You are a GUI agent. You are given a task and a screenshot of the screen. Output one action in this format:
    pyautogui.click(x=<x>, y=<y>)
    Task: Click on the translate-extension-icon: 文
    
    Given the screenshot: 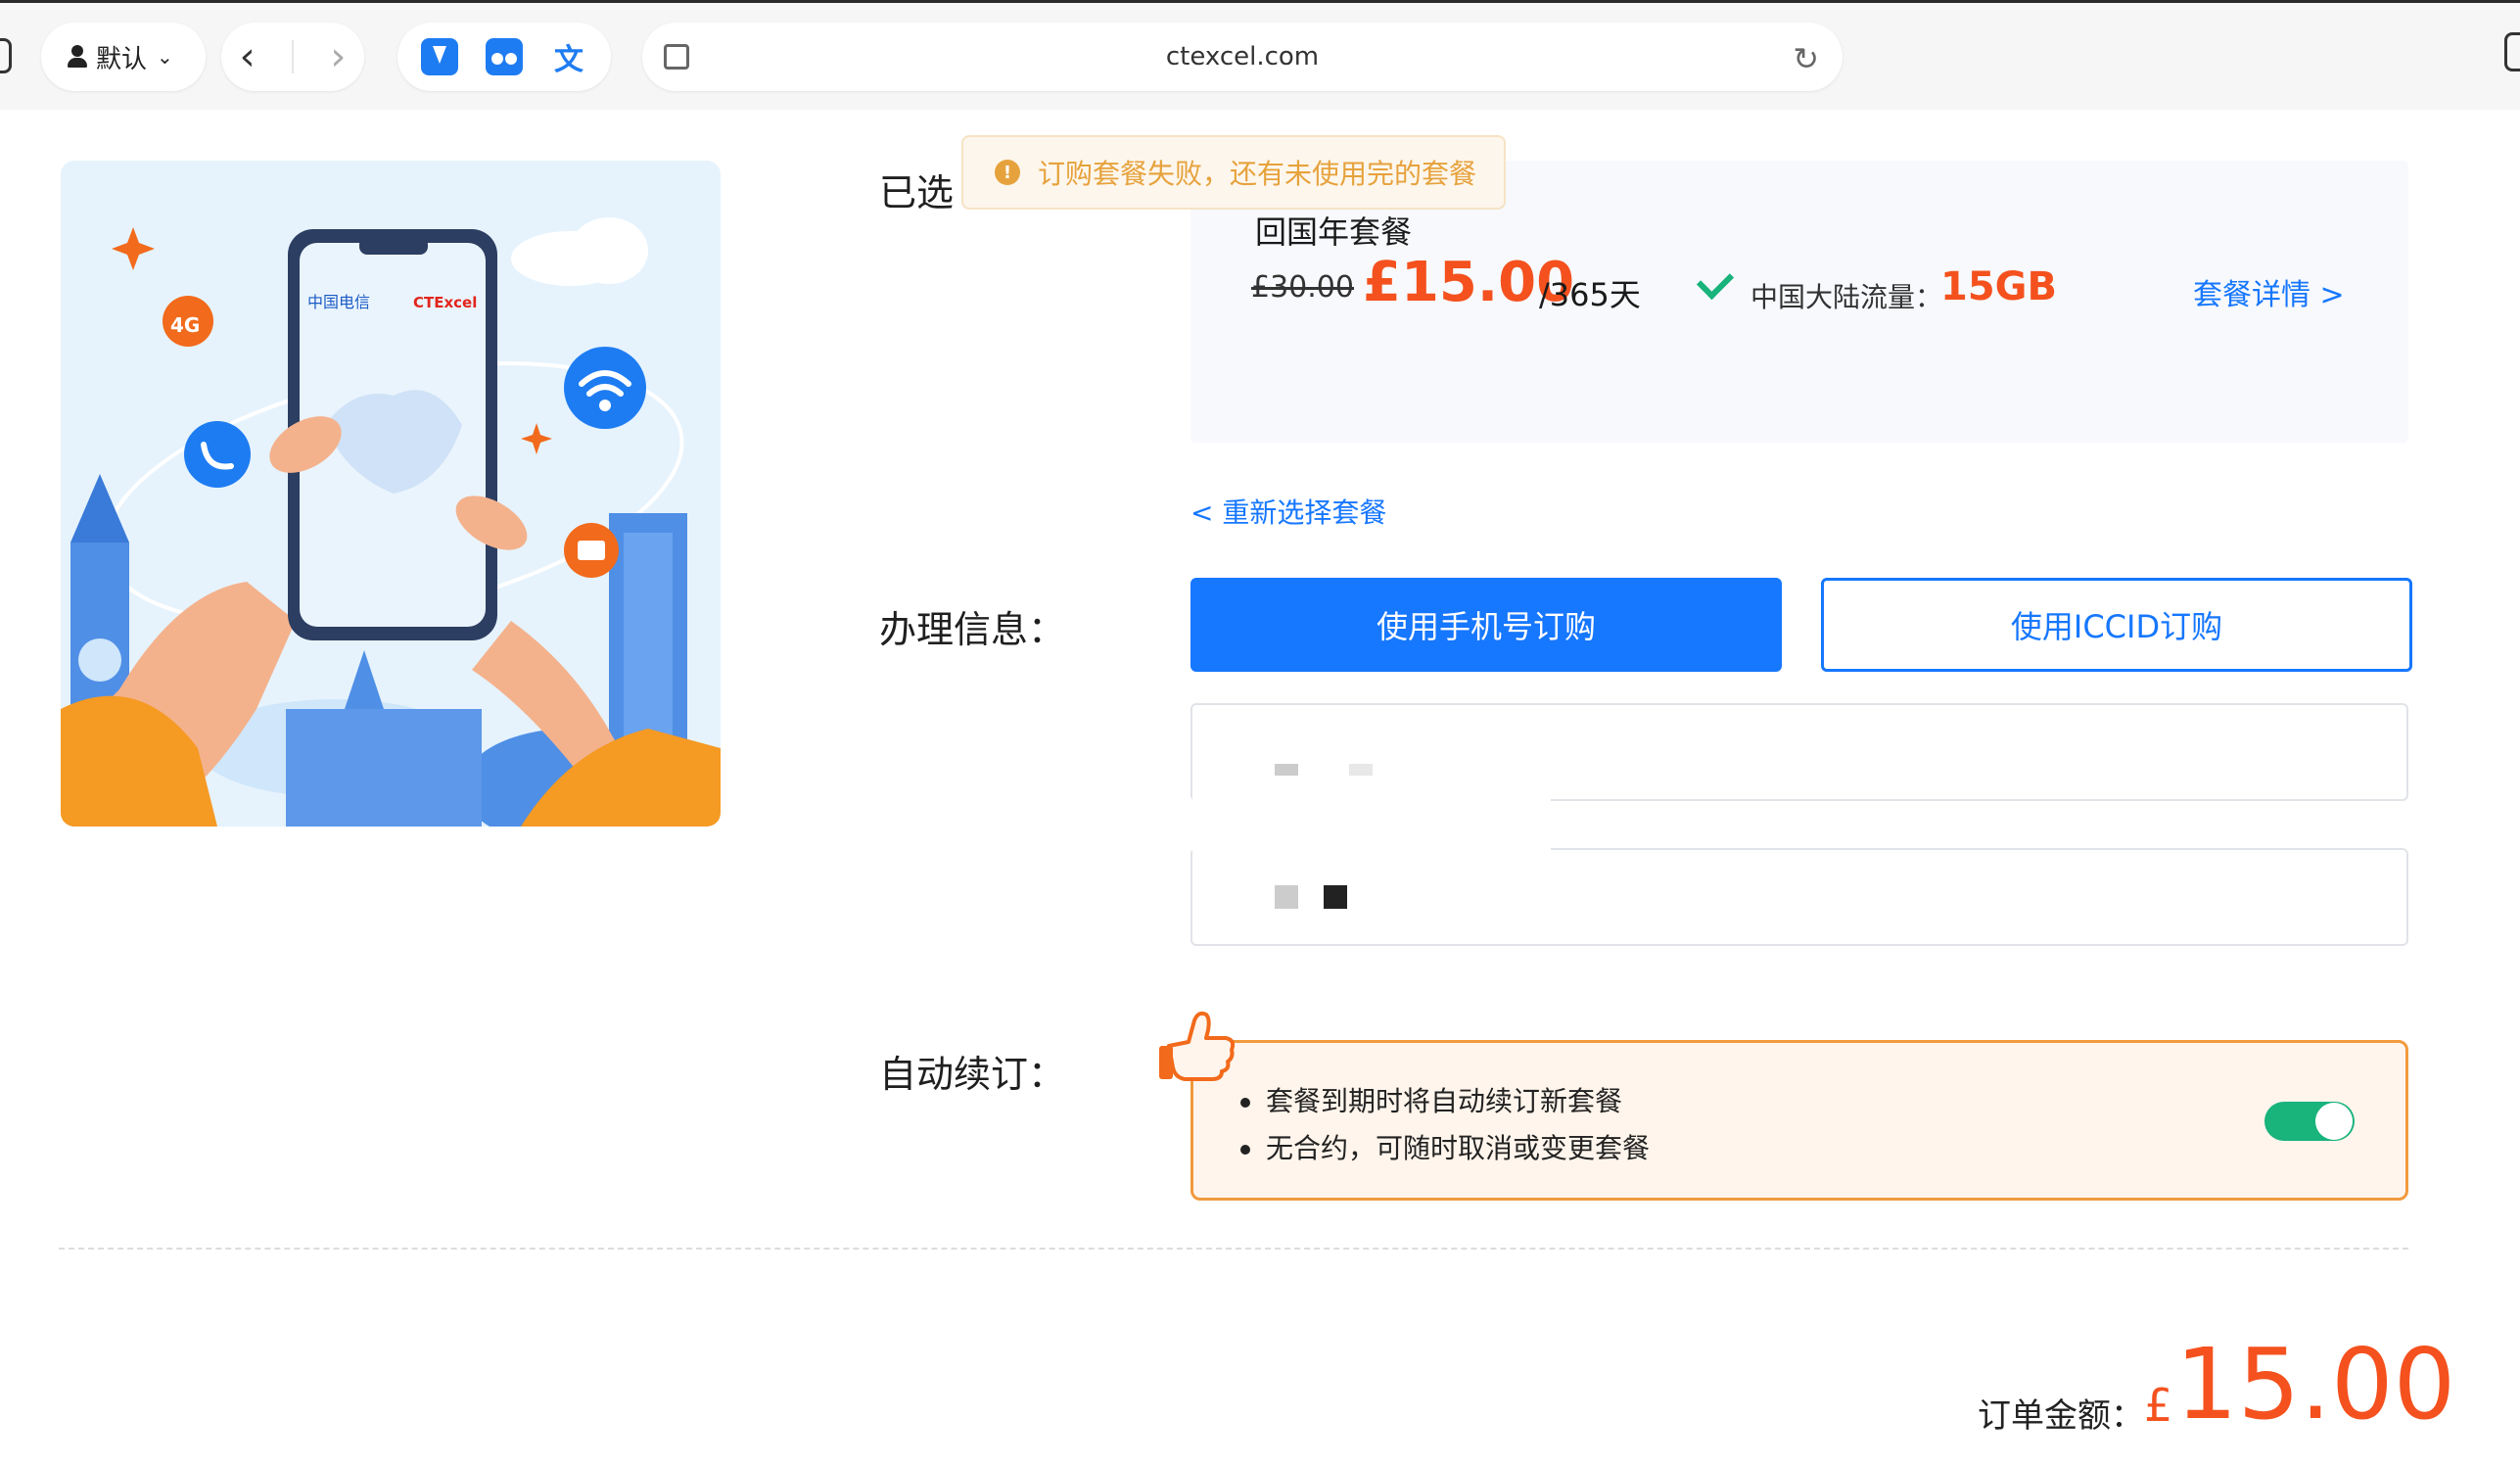 What is the action you would take?
    pyautogui.click(x=568, y=57)
    